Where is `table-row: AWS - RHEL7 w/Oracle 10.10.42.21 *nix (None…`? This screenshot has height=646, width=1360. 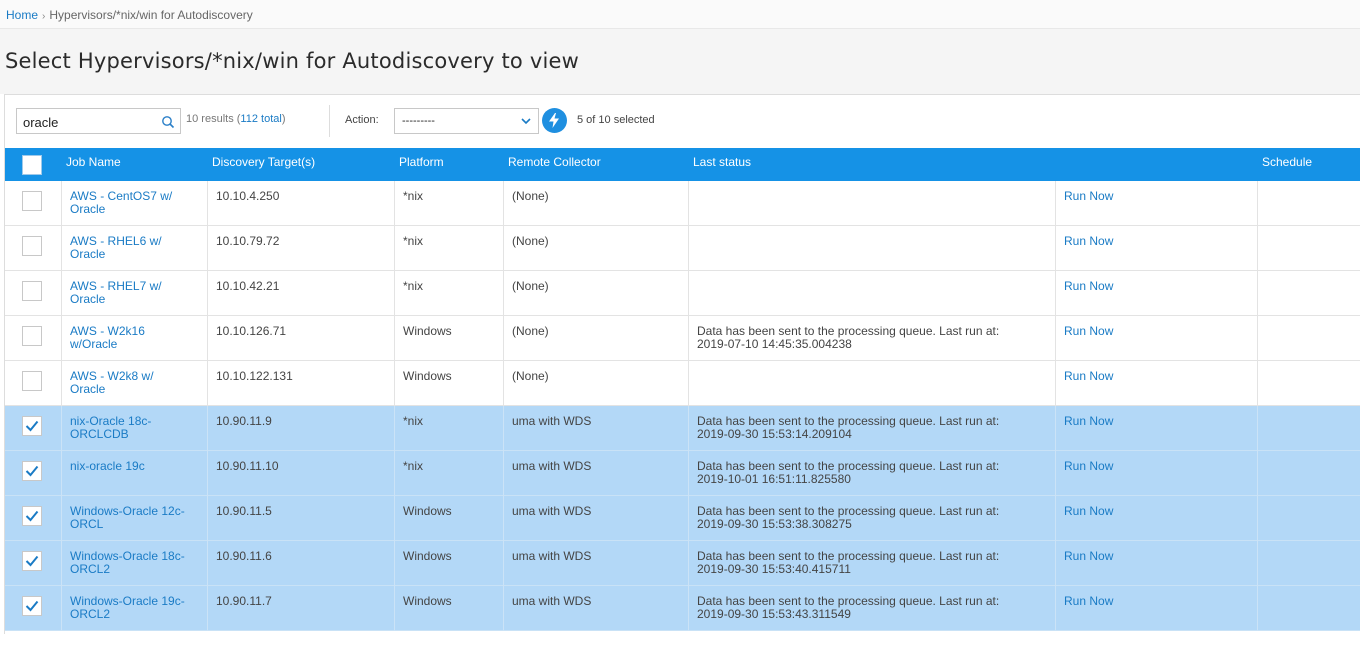
table-row: AWS - RHEL7 w/Oracle 10.10.42.21 *nix (None… is located at coordinates (682, 293).